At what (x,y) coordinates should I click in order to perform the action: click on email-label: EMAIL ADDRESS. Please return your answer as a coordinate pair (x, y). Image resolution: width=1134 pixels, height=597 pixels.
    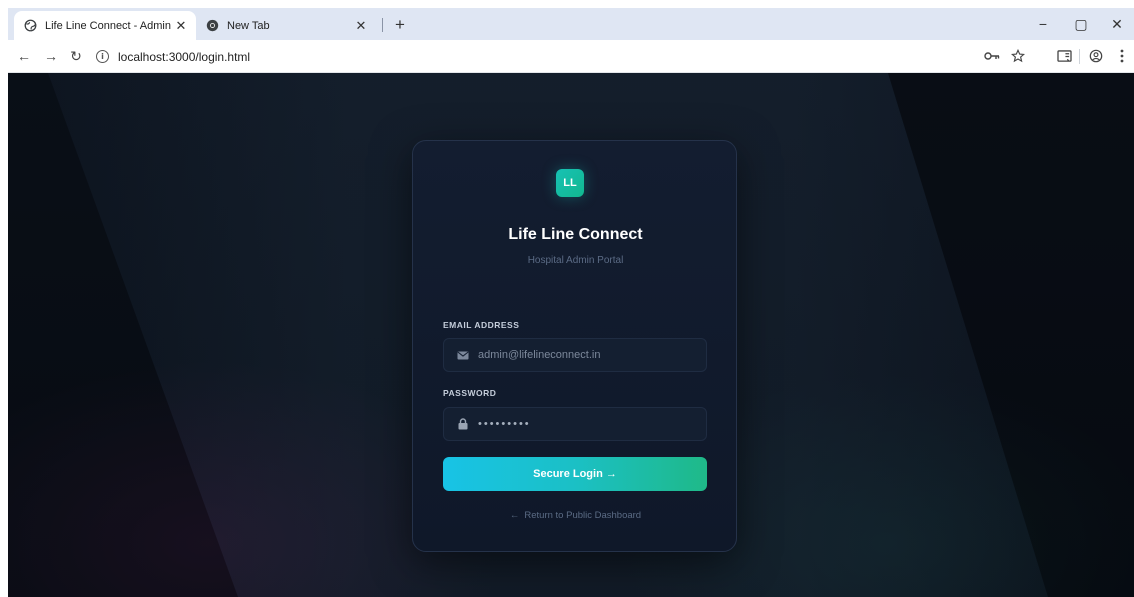
    Looking at the image, I should click on (481, 325).